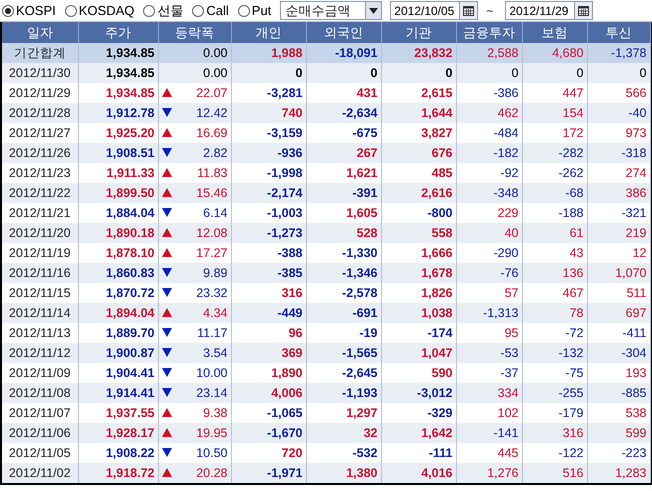 The width and height of the screenshot is (652, 491). What do you see at coordinates (489, 153) in the screenshot?
I see `table-cell: -182` at bounding box center [489, 153].